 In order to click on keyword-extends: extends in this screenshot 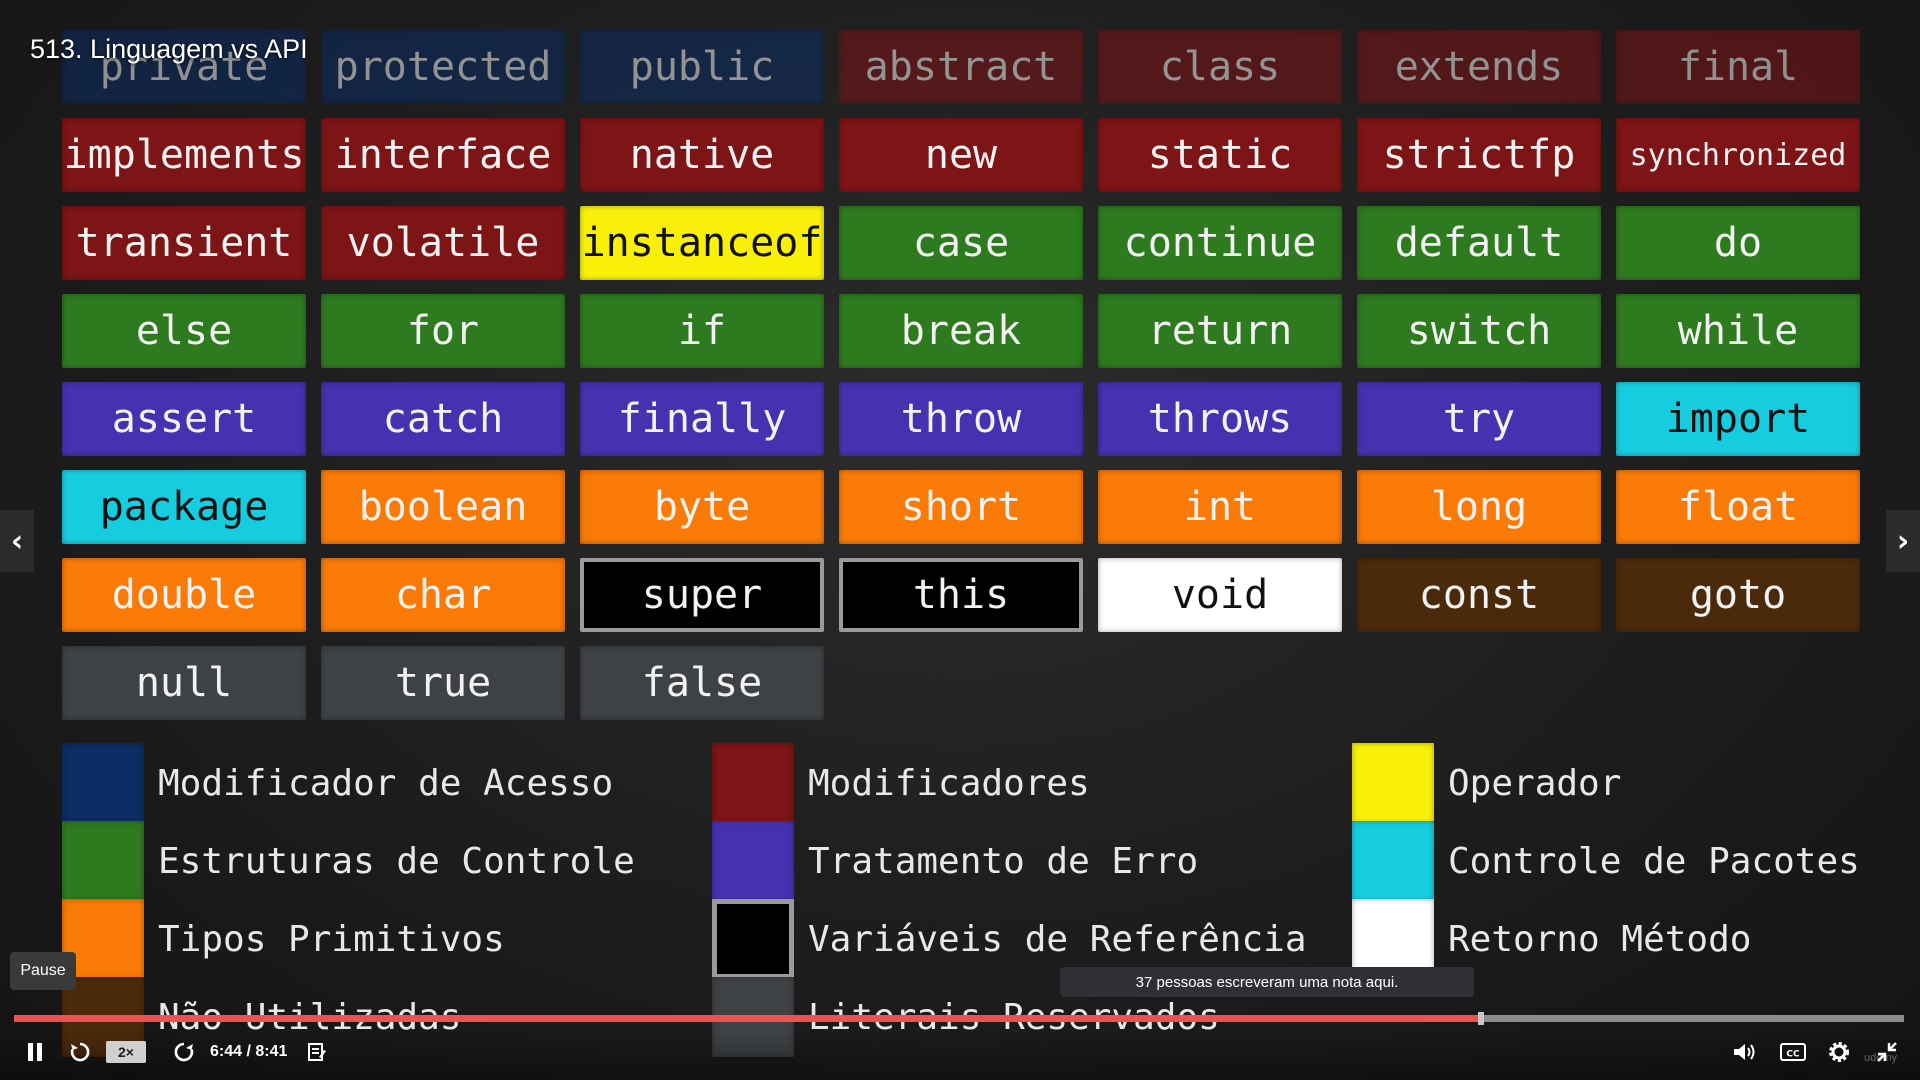, I will do `click(1479, 67)`.